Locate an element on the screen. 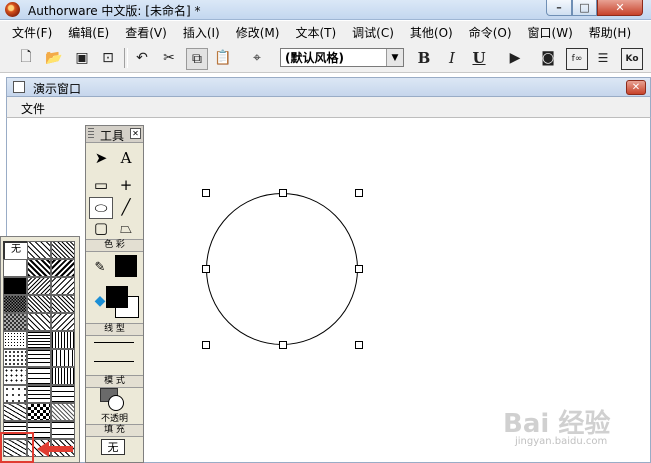  control-panel-icon: ◙ is located at coordinates (548, 58).